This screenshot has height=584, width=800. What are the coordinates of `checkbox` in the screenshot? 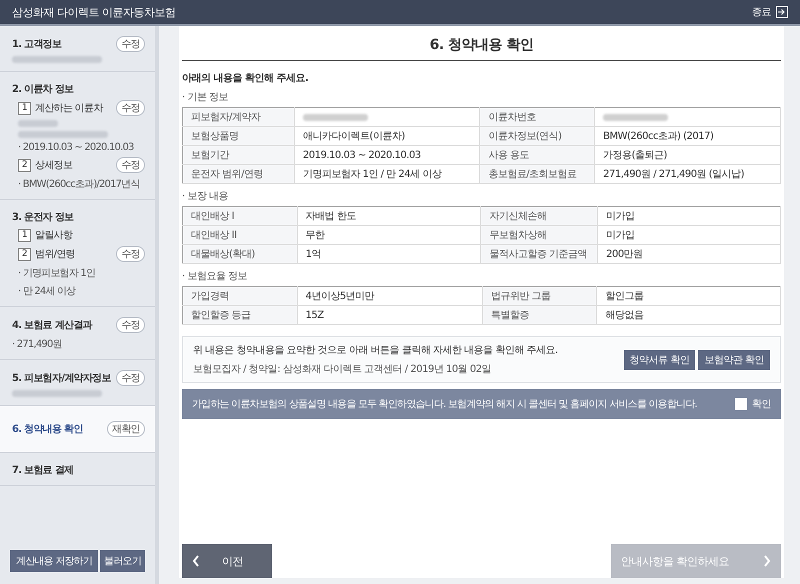 It's located at (741, 404).